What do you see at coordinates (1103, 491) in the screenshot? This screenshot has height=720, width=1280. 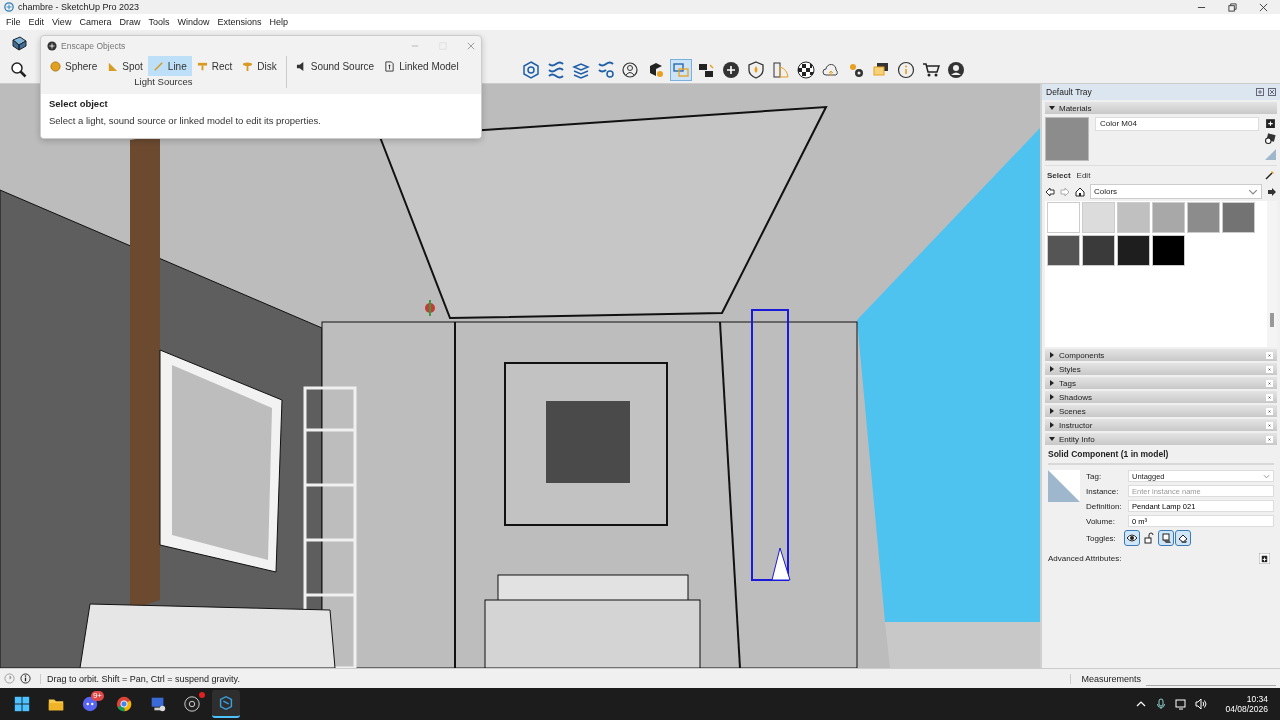 I see `field-label: Instance:` at bounding box center [1103, 491].